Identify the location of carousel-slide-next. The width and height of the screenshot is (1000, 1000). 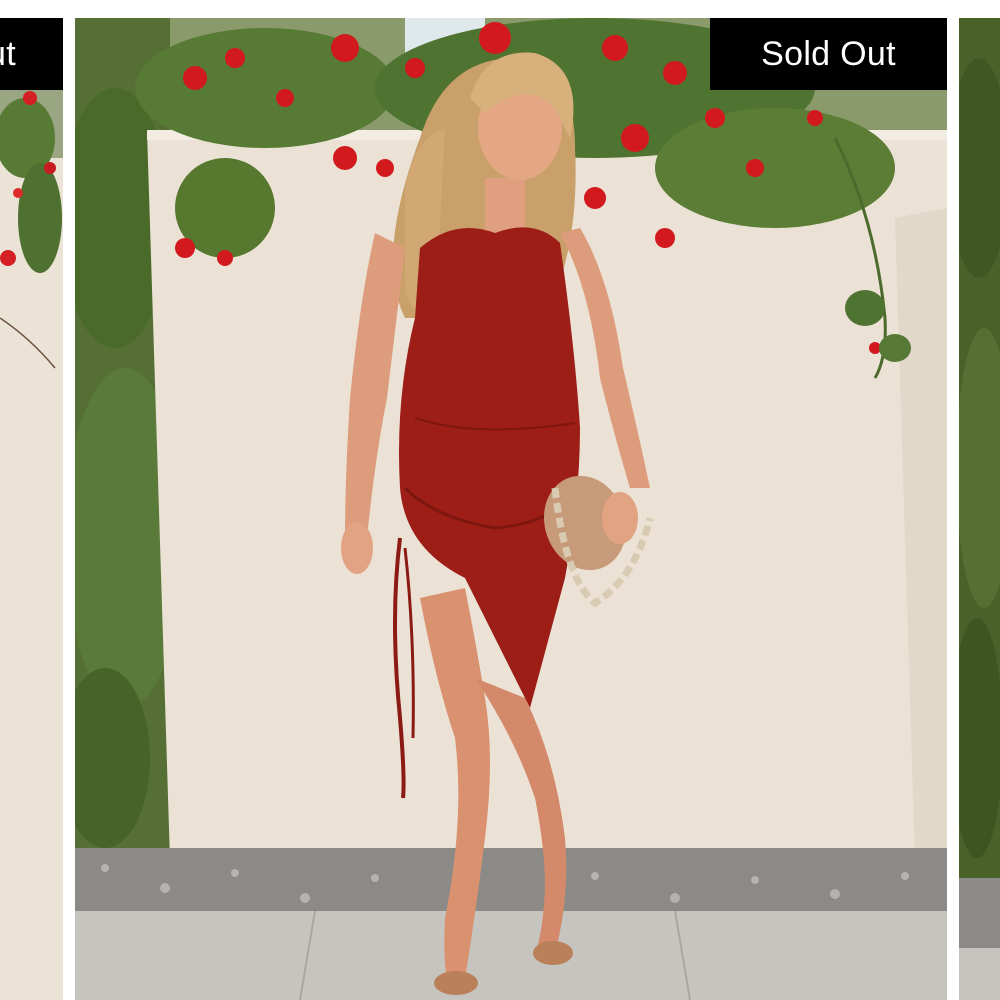
(979, 509).